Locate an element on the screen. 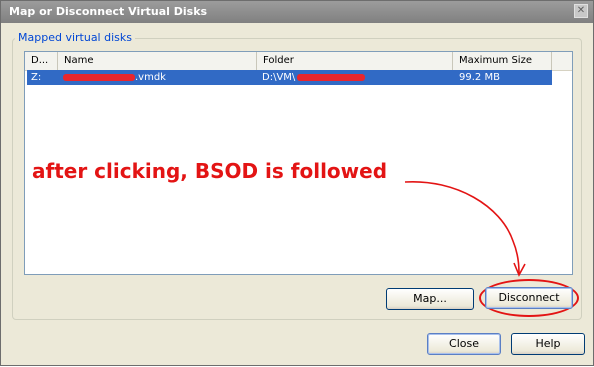 The image size is (594, 367). help-button: Help is located at coordinates (548, 344).